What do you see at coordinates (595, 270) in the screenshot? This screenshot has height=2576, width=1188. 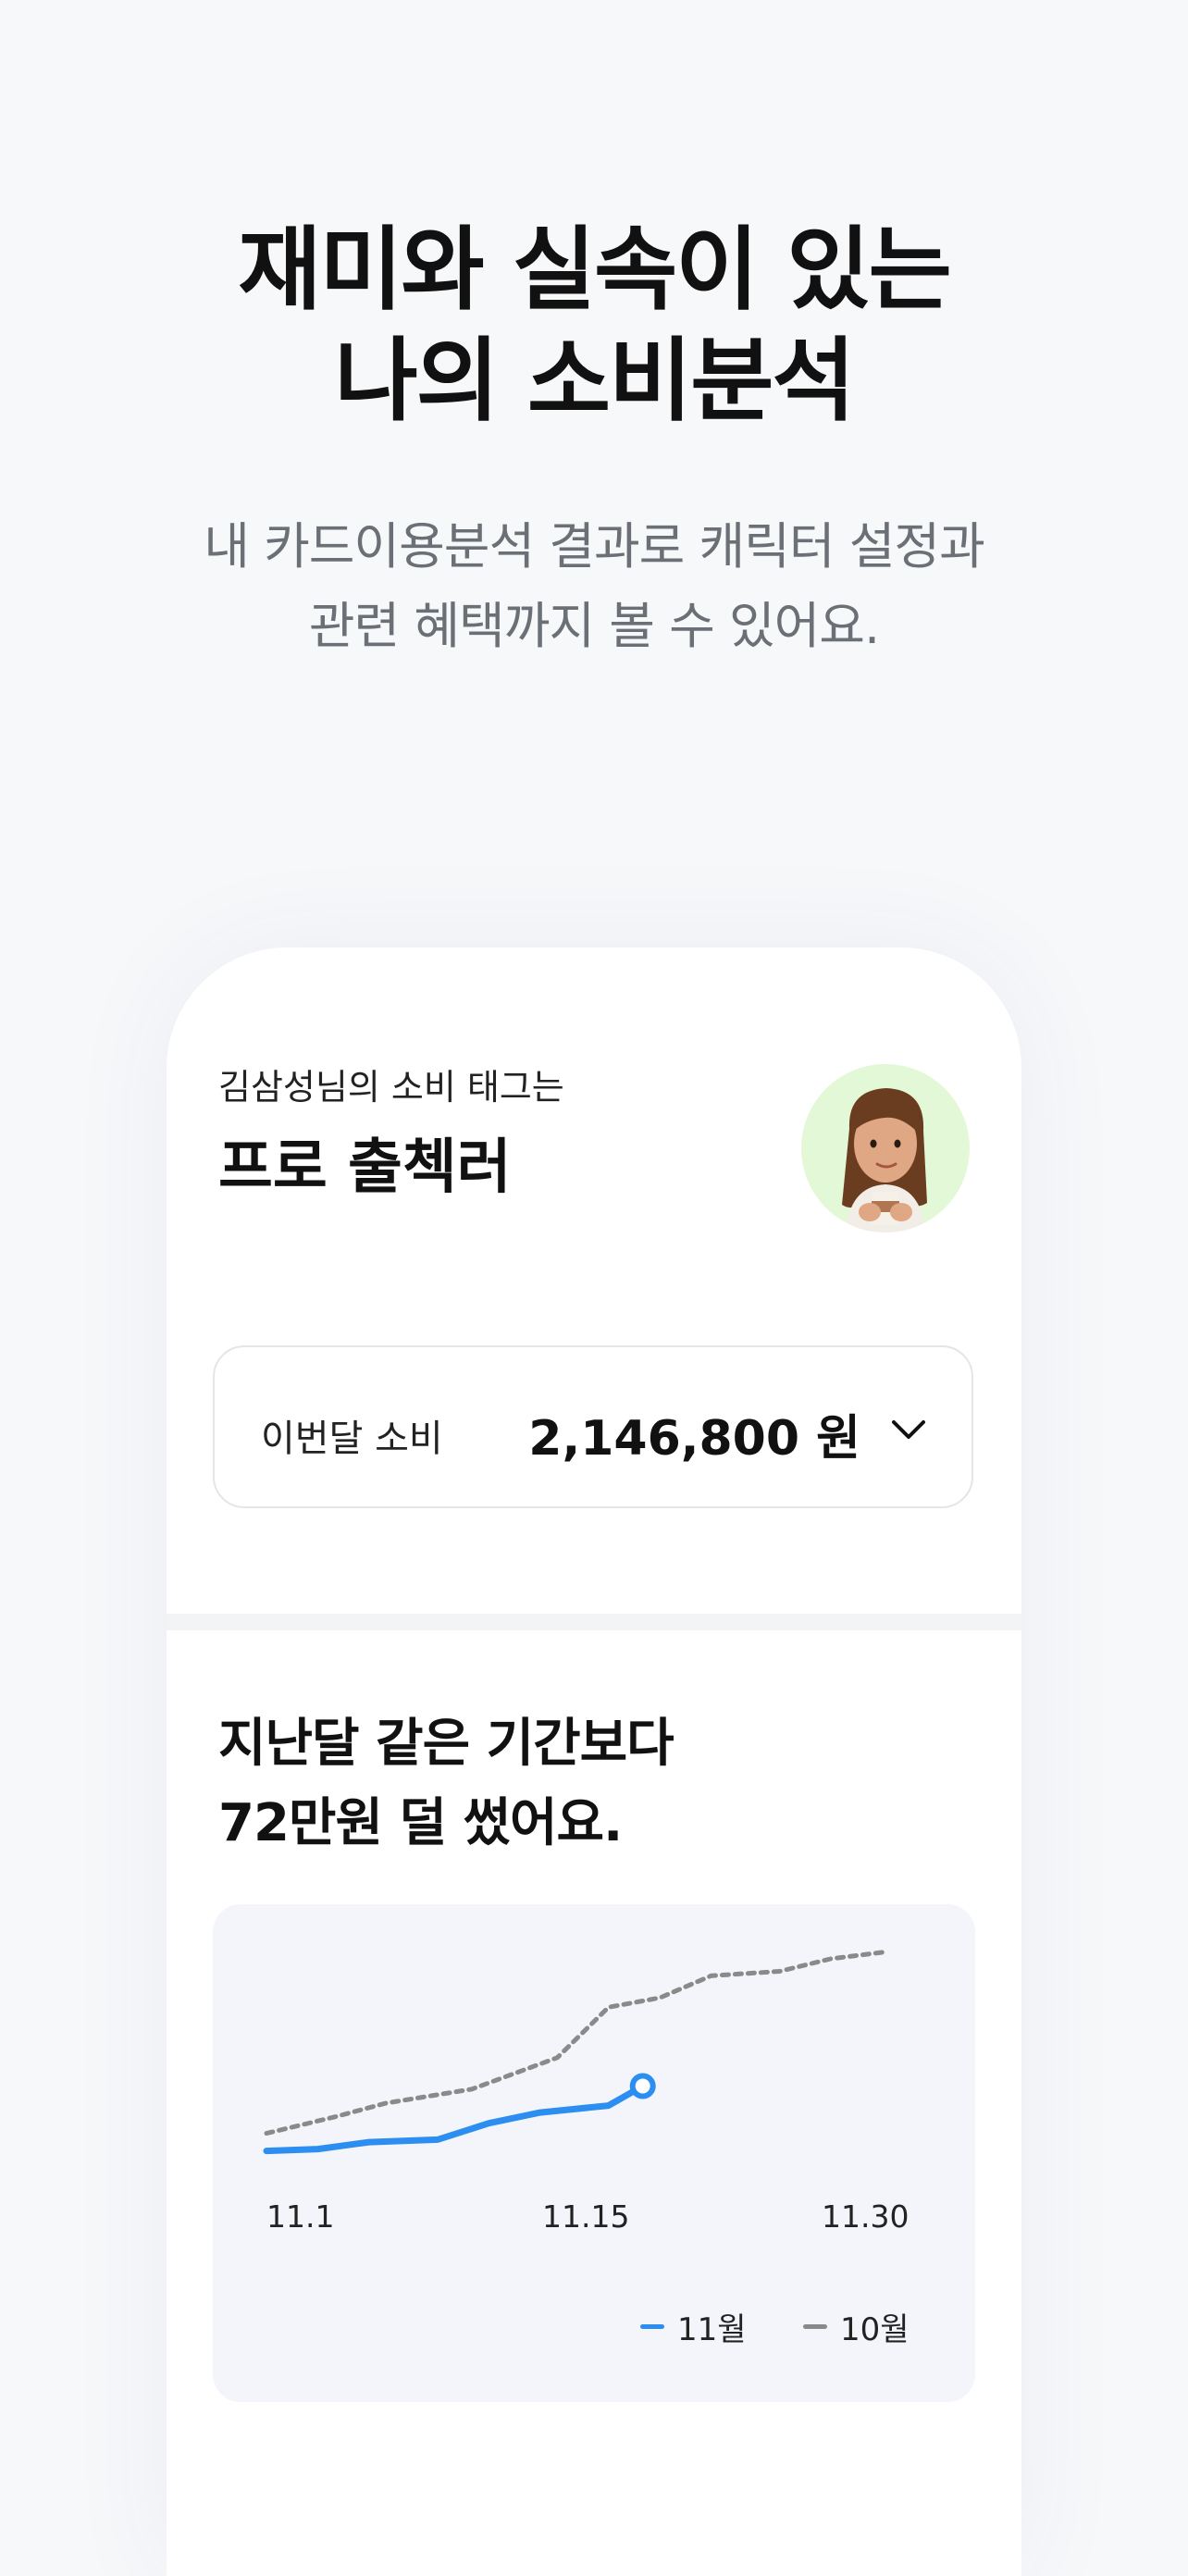 I see `hero-title-line1: 재미와 실속이 있는` at bounding box center [595, 270].